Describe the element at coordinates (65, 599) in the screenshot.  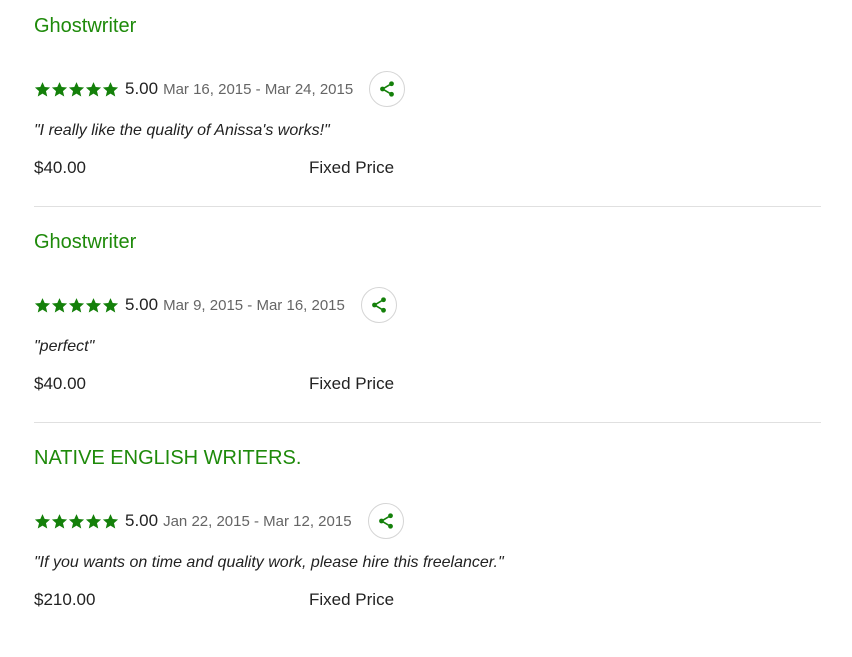
I see `contract-amount: $210.00` at that location.